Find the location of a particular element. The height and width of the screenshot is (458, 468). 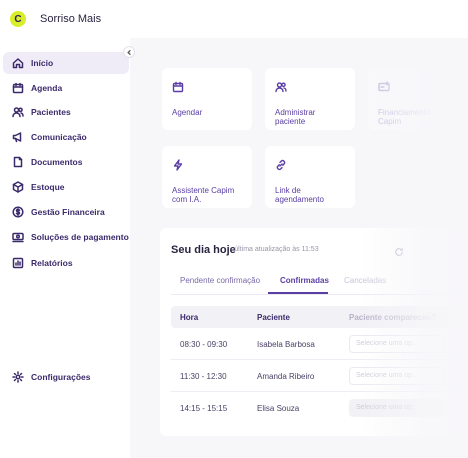

sidebar-item-label: Documentos is located at coordinates (57, 162).